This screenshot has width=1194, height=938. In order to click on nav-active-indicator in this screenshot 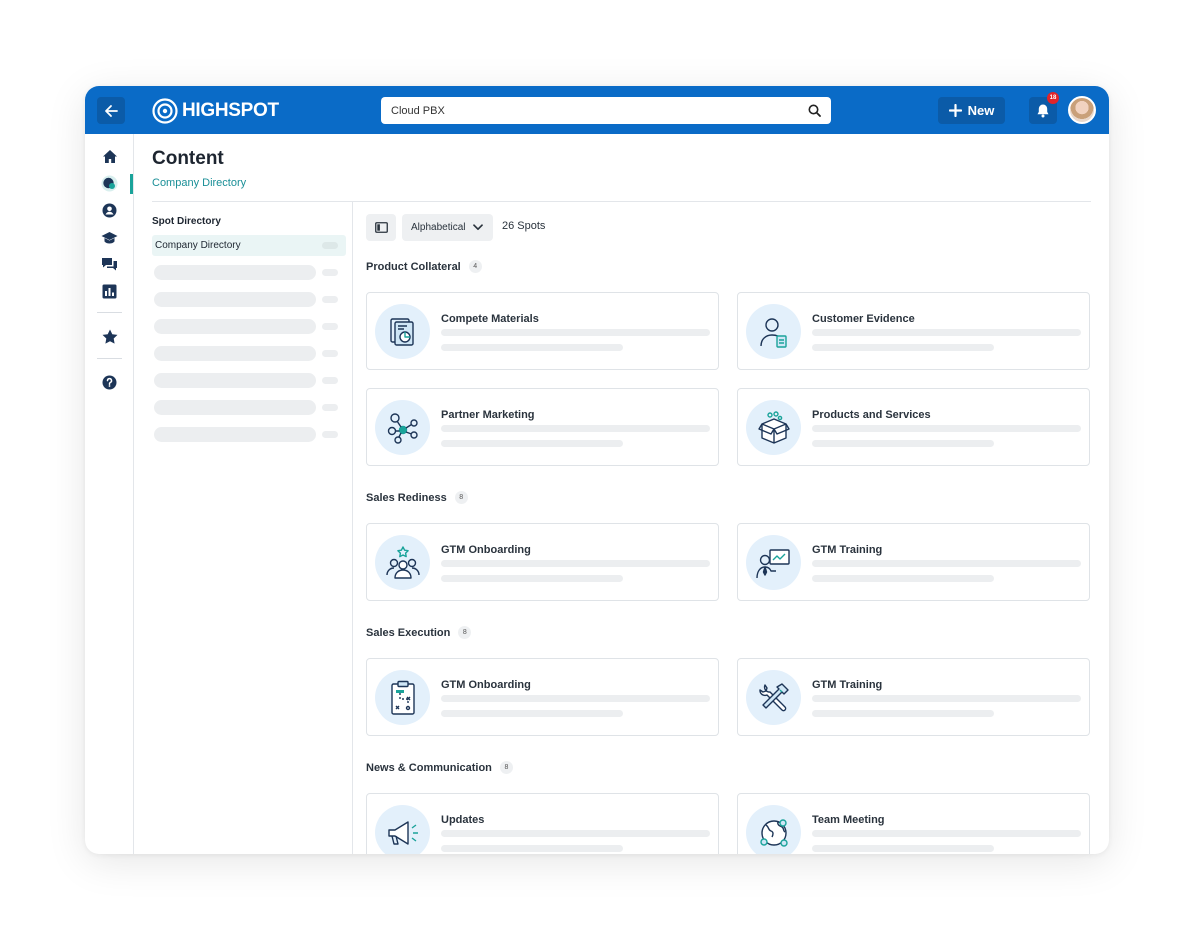, I will do `click(131, 184)`.